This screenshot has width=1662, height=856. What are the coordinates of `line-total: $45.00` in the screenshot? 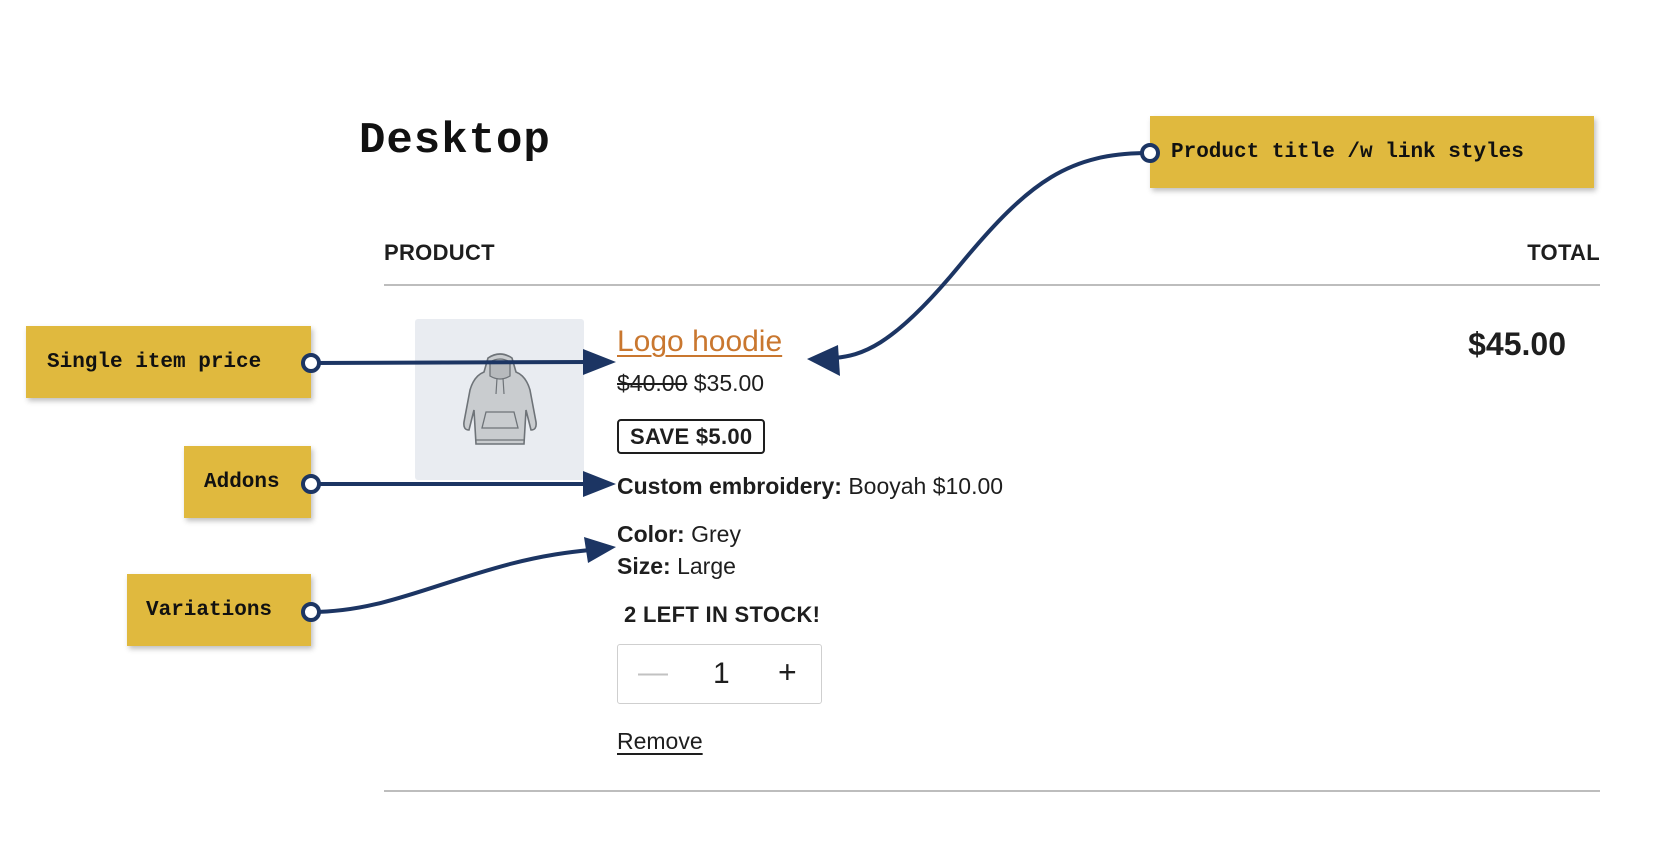 It's located at (1517, 344).